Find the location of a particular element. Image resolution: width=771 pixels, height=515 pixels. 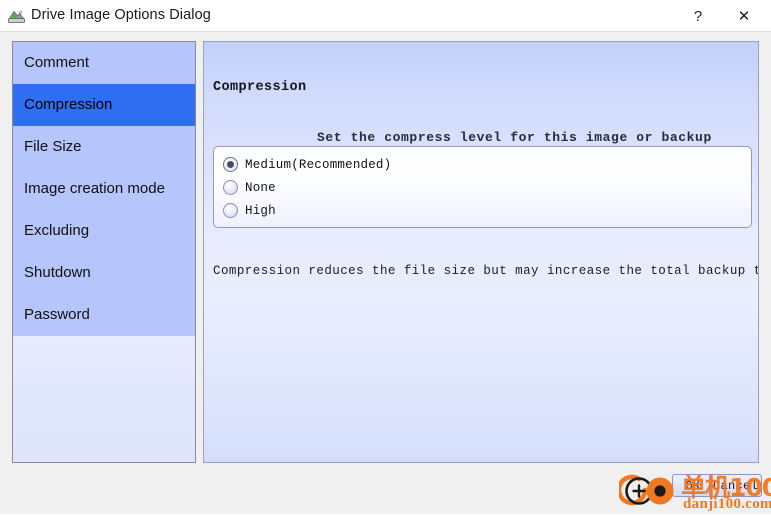

sidebar-item-label: Comment is located at coordinates (57, 62).